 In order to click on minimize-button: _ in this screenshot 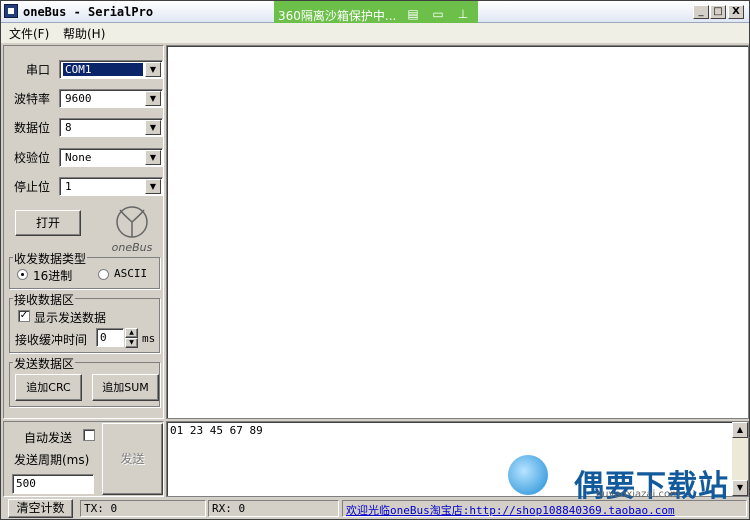, I will do `click(701, 12)`.